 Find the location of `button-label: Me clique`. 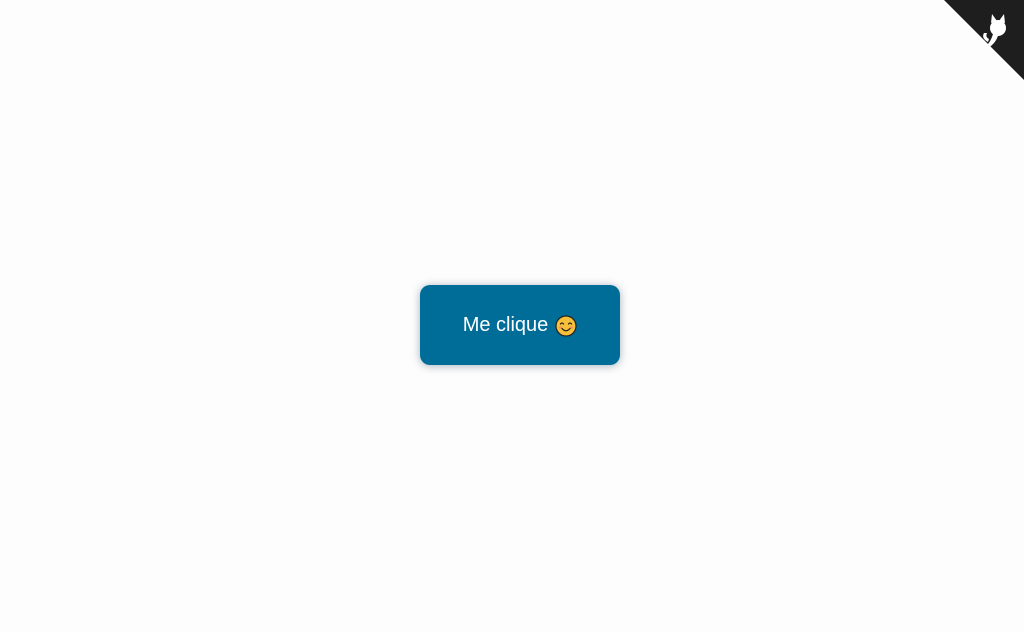

button-label: Me clique is located at coordinates (505, 324).